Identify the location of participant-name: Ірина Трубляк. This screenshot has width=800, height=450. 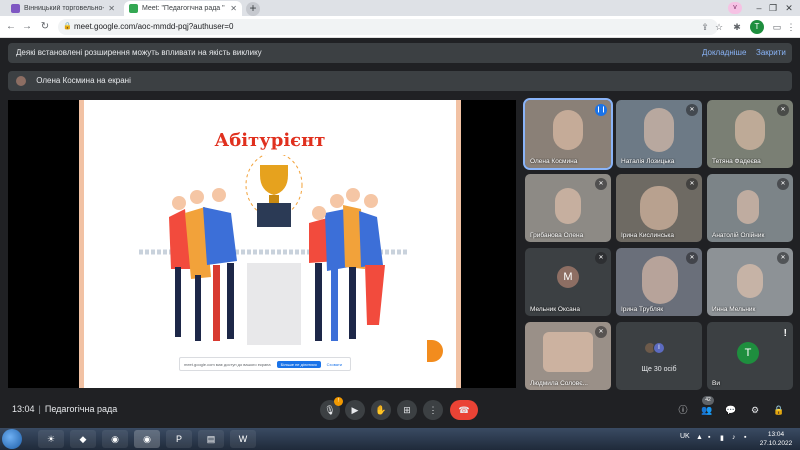
(642, 309).